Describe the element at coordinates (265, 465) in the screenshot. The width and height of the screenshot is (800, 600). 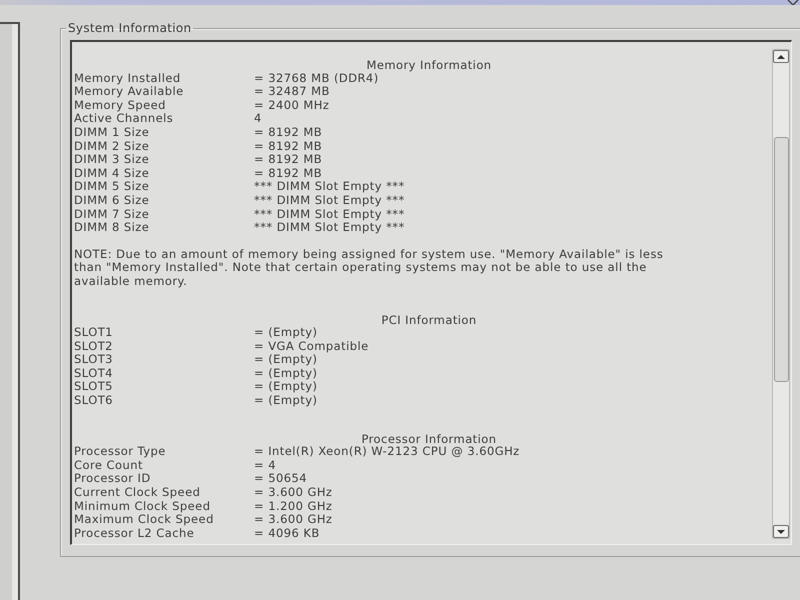
I see `info-value: = 4` at that location.